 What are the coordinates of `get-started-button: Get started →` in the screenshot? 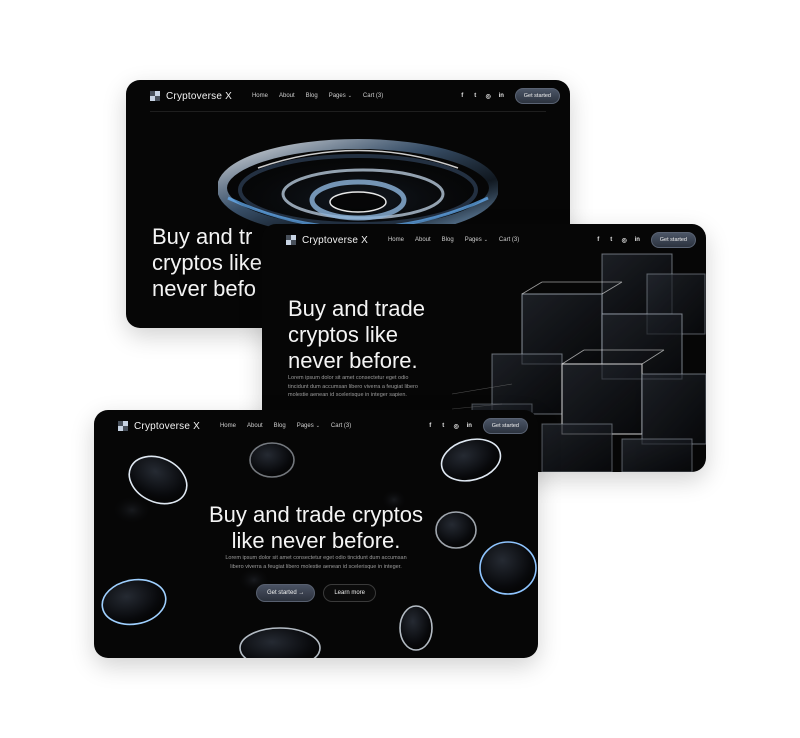 It's located at (285, 593).